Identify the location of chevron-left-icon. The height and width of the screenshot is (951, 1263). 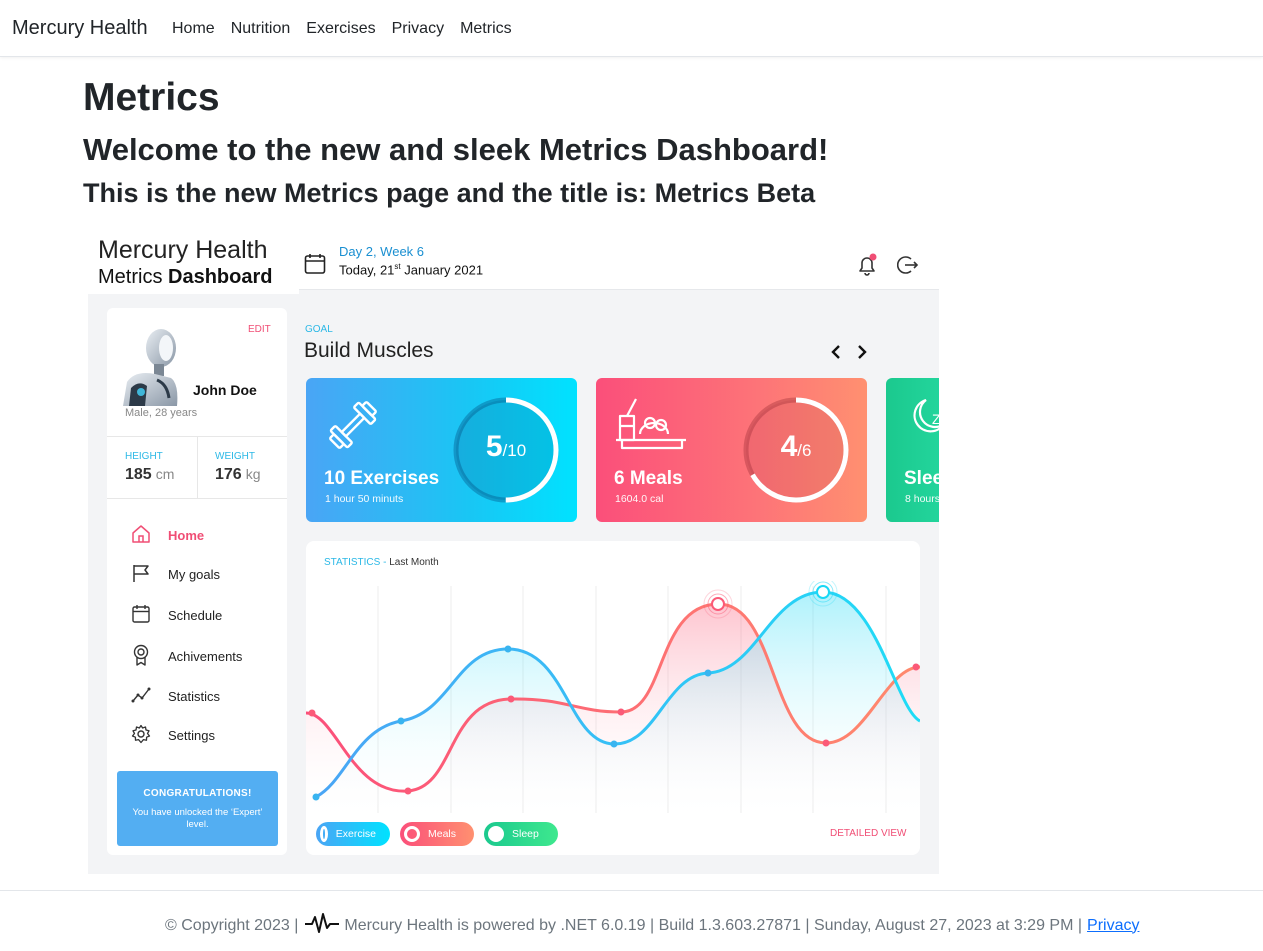
(836, 354).